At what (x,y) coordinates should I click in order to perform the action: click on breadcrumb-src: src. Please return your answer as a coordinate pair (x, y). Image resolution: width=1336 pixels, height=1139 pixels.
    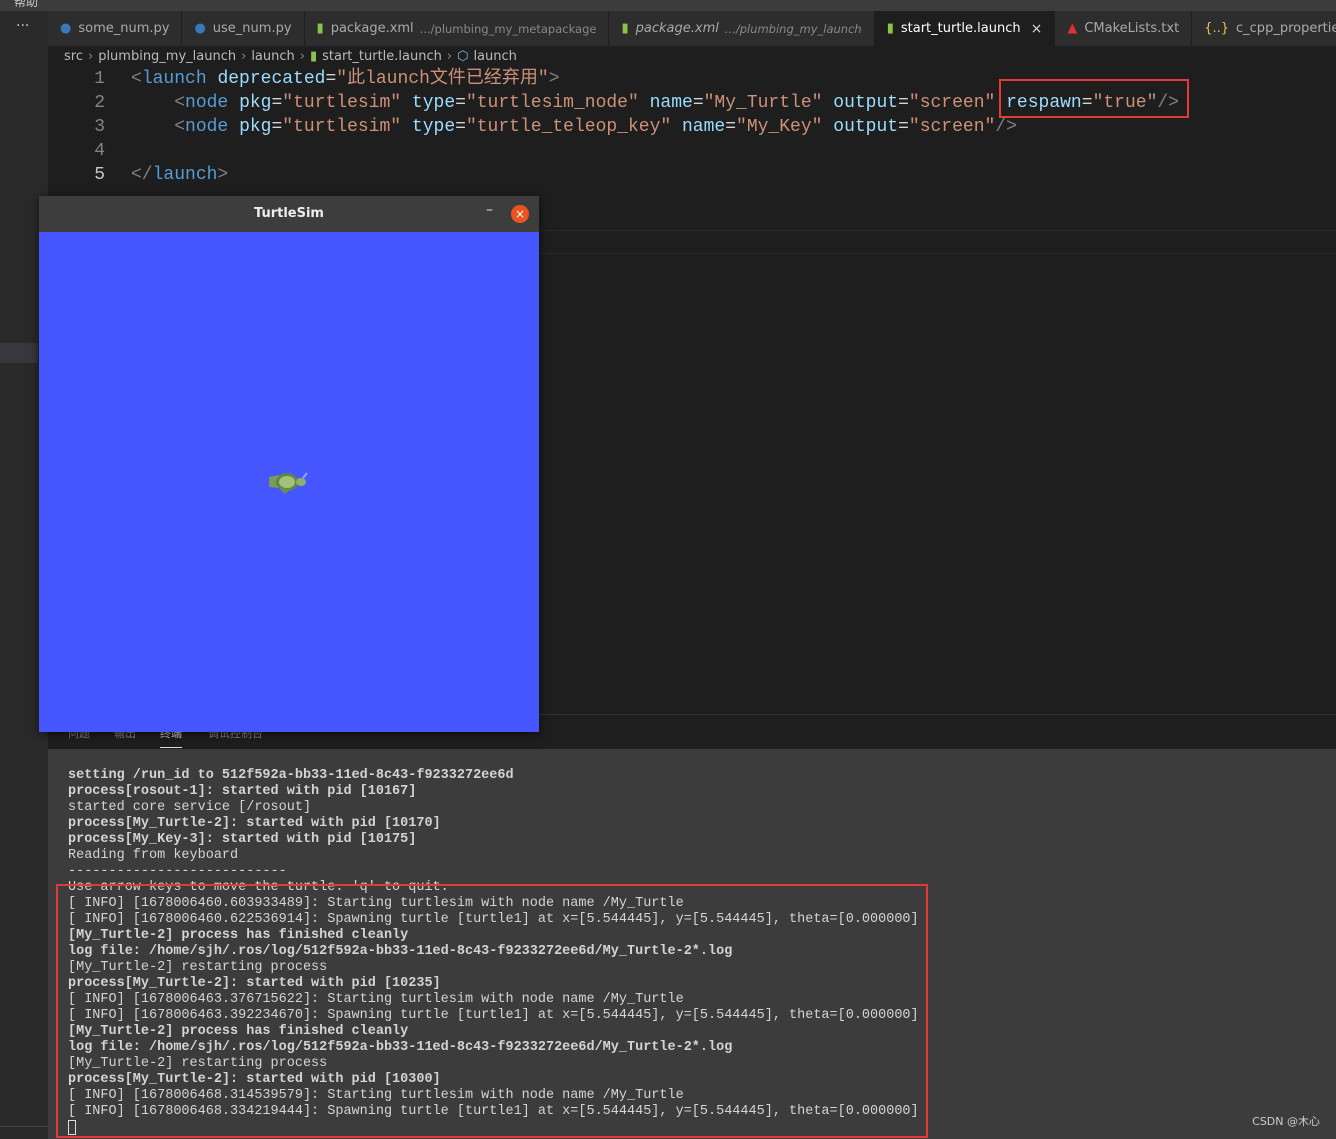
    Looking at the image, I should click on (73, 56).